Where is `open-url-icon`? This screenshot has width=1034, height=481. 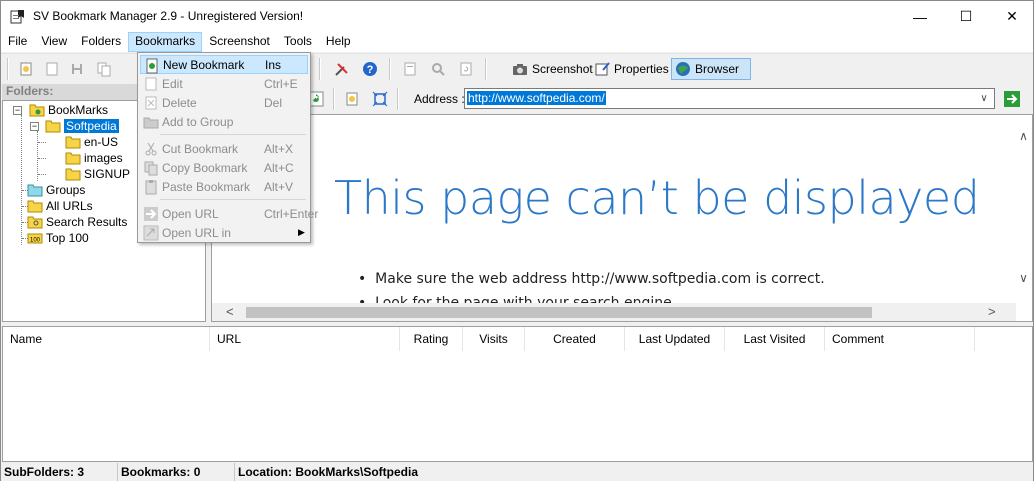 open-url-icon is located at coordinates (151, 214).